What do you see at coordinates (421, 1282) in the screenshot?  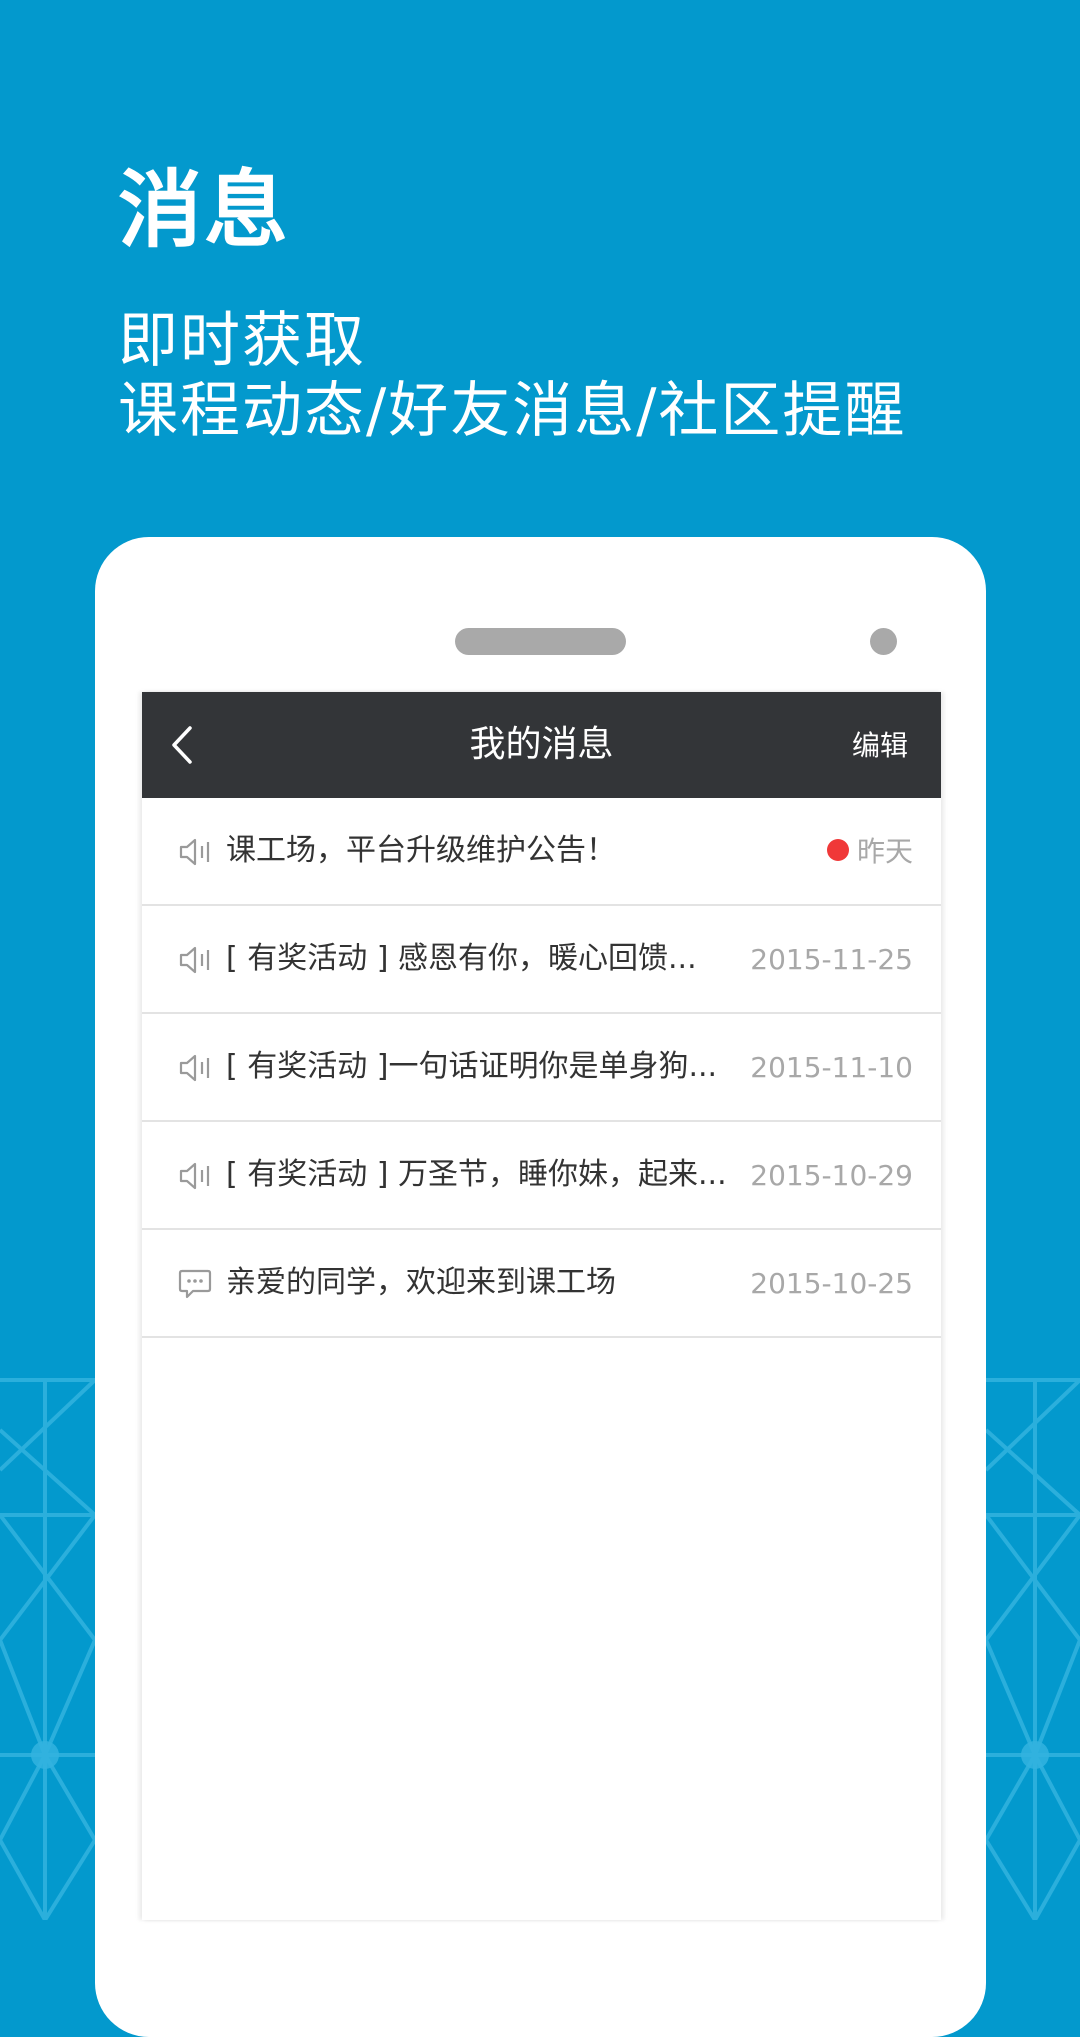 I see `message-text: 亲爱的同学，欢迎来到课工场` at bounding box center [421, 1282].